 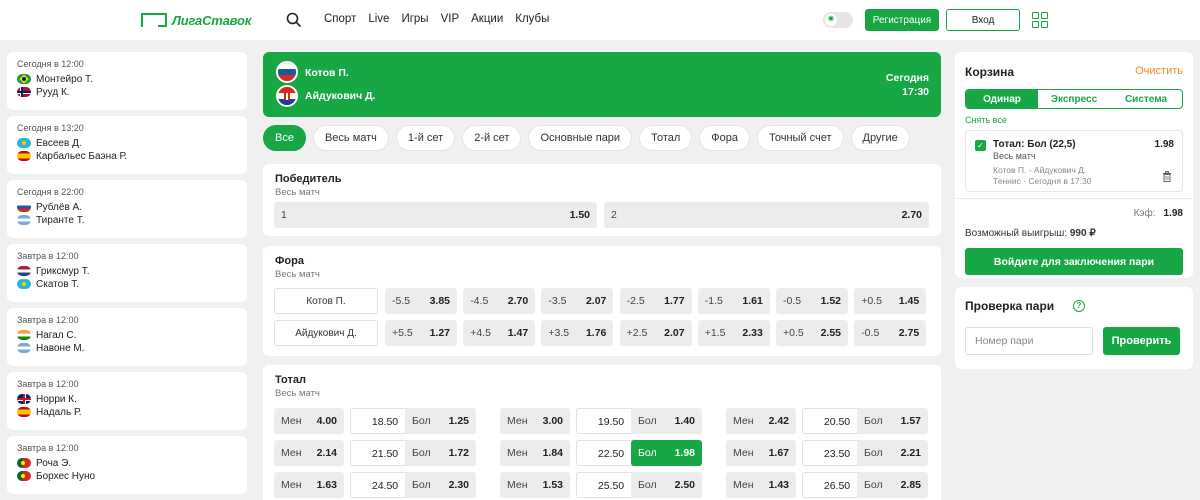 I want to click on match-card: Завтра в 12:00 Роча Э. Борхес Нуно, so click(x=127, y=465).